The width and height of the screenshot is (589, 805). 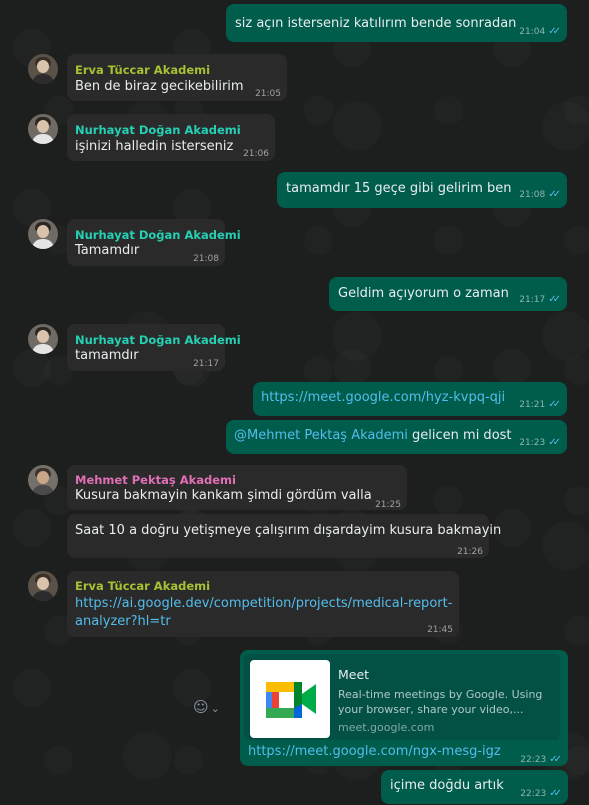 I want to click on message-meta: 21:04 ✓✓, so click(x=540, y=32).